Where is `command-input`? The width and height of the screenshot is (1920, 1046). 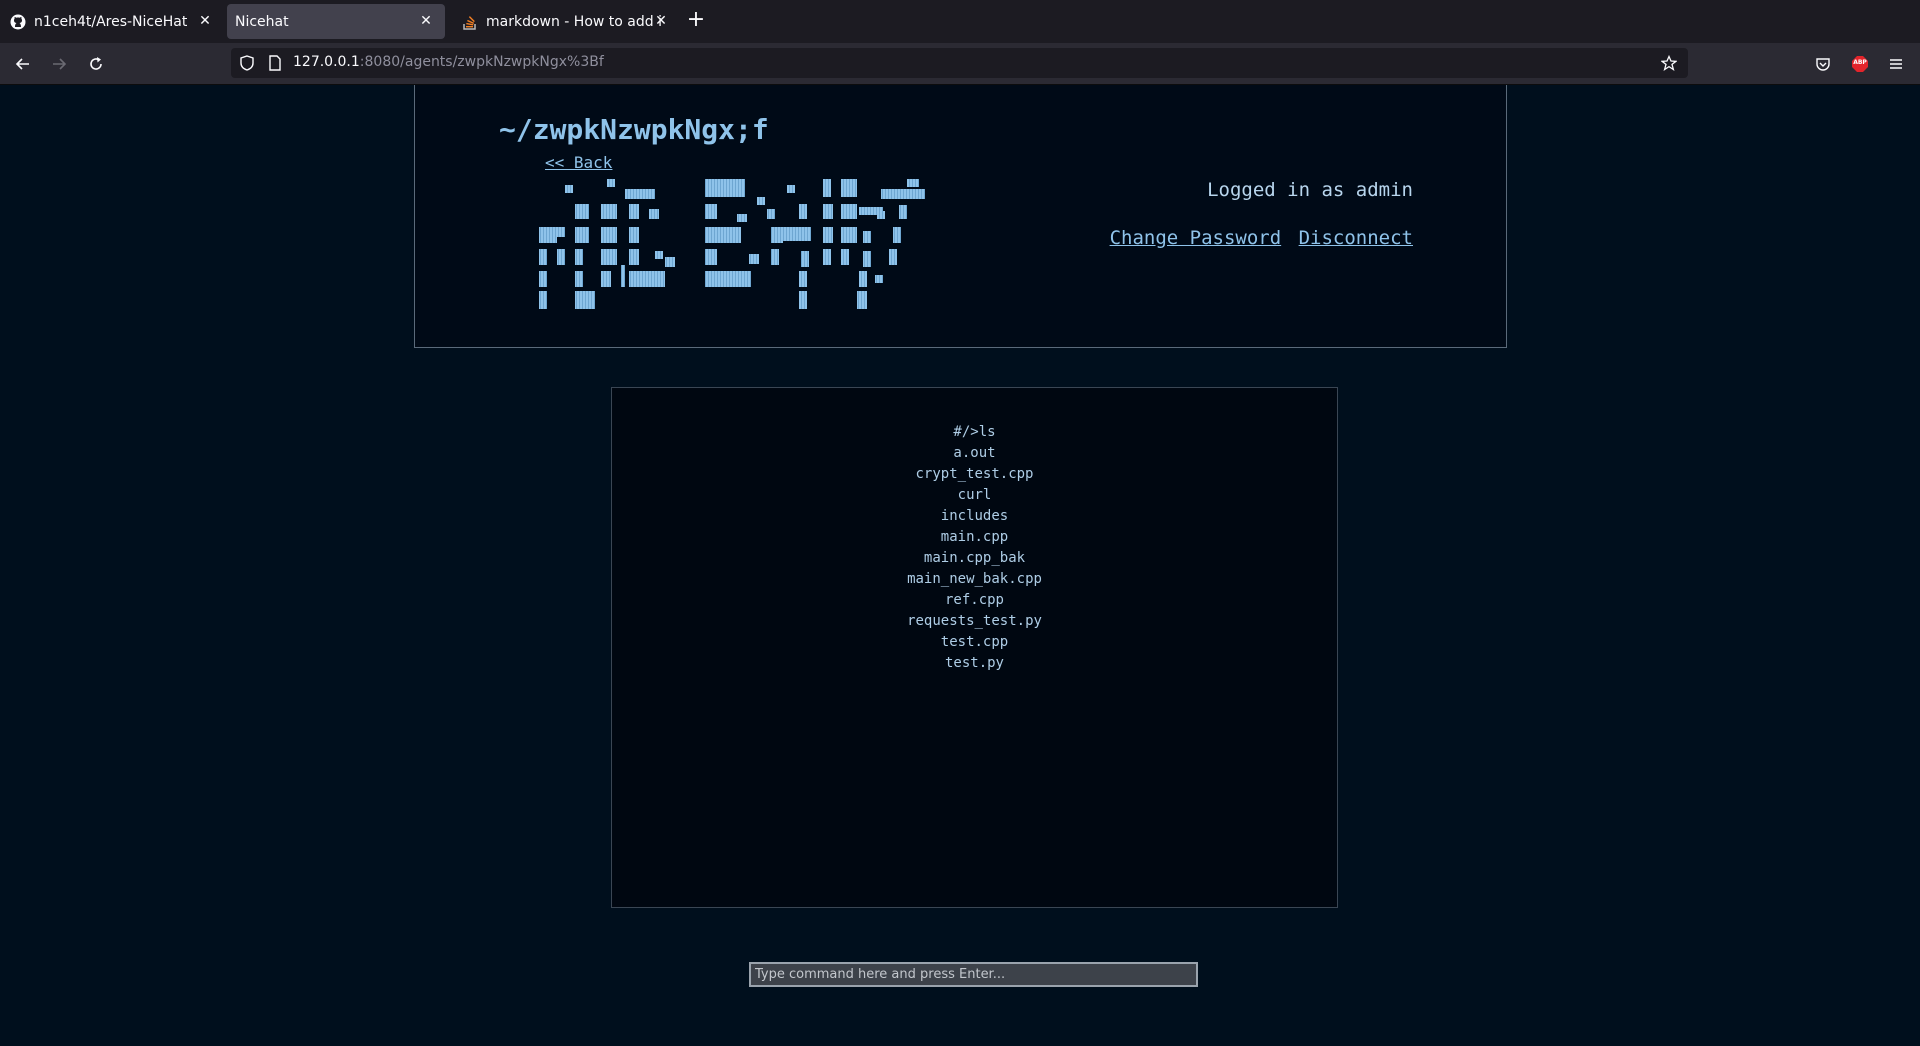 command-input is located at coordinates (973, 974).